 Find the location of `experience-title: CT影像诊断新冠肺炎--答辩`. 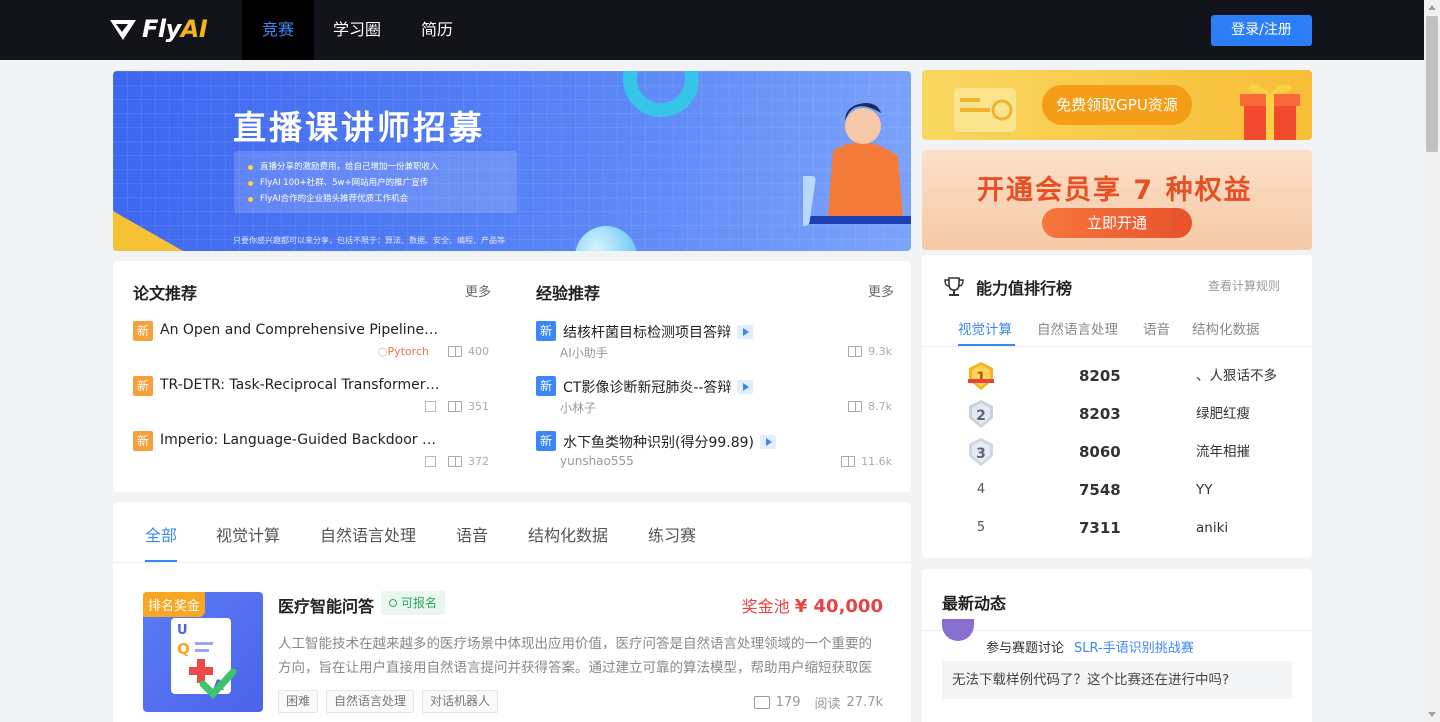

experience-title: CT影像诊断新冠肺炎--答辩 is located at coordinates (658, 387).